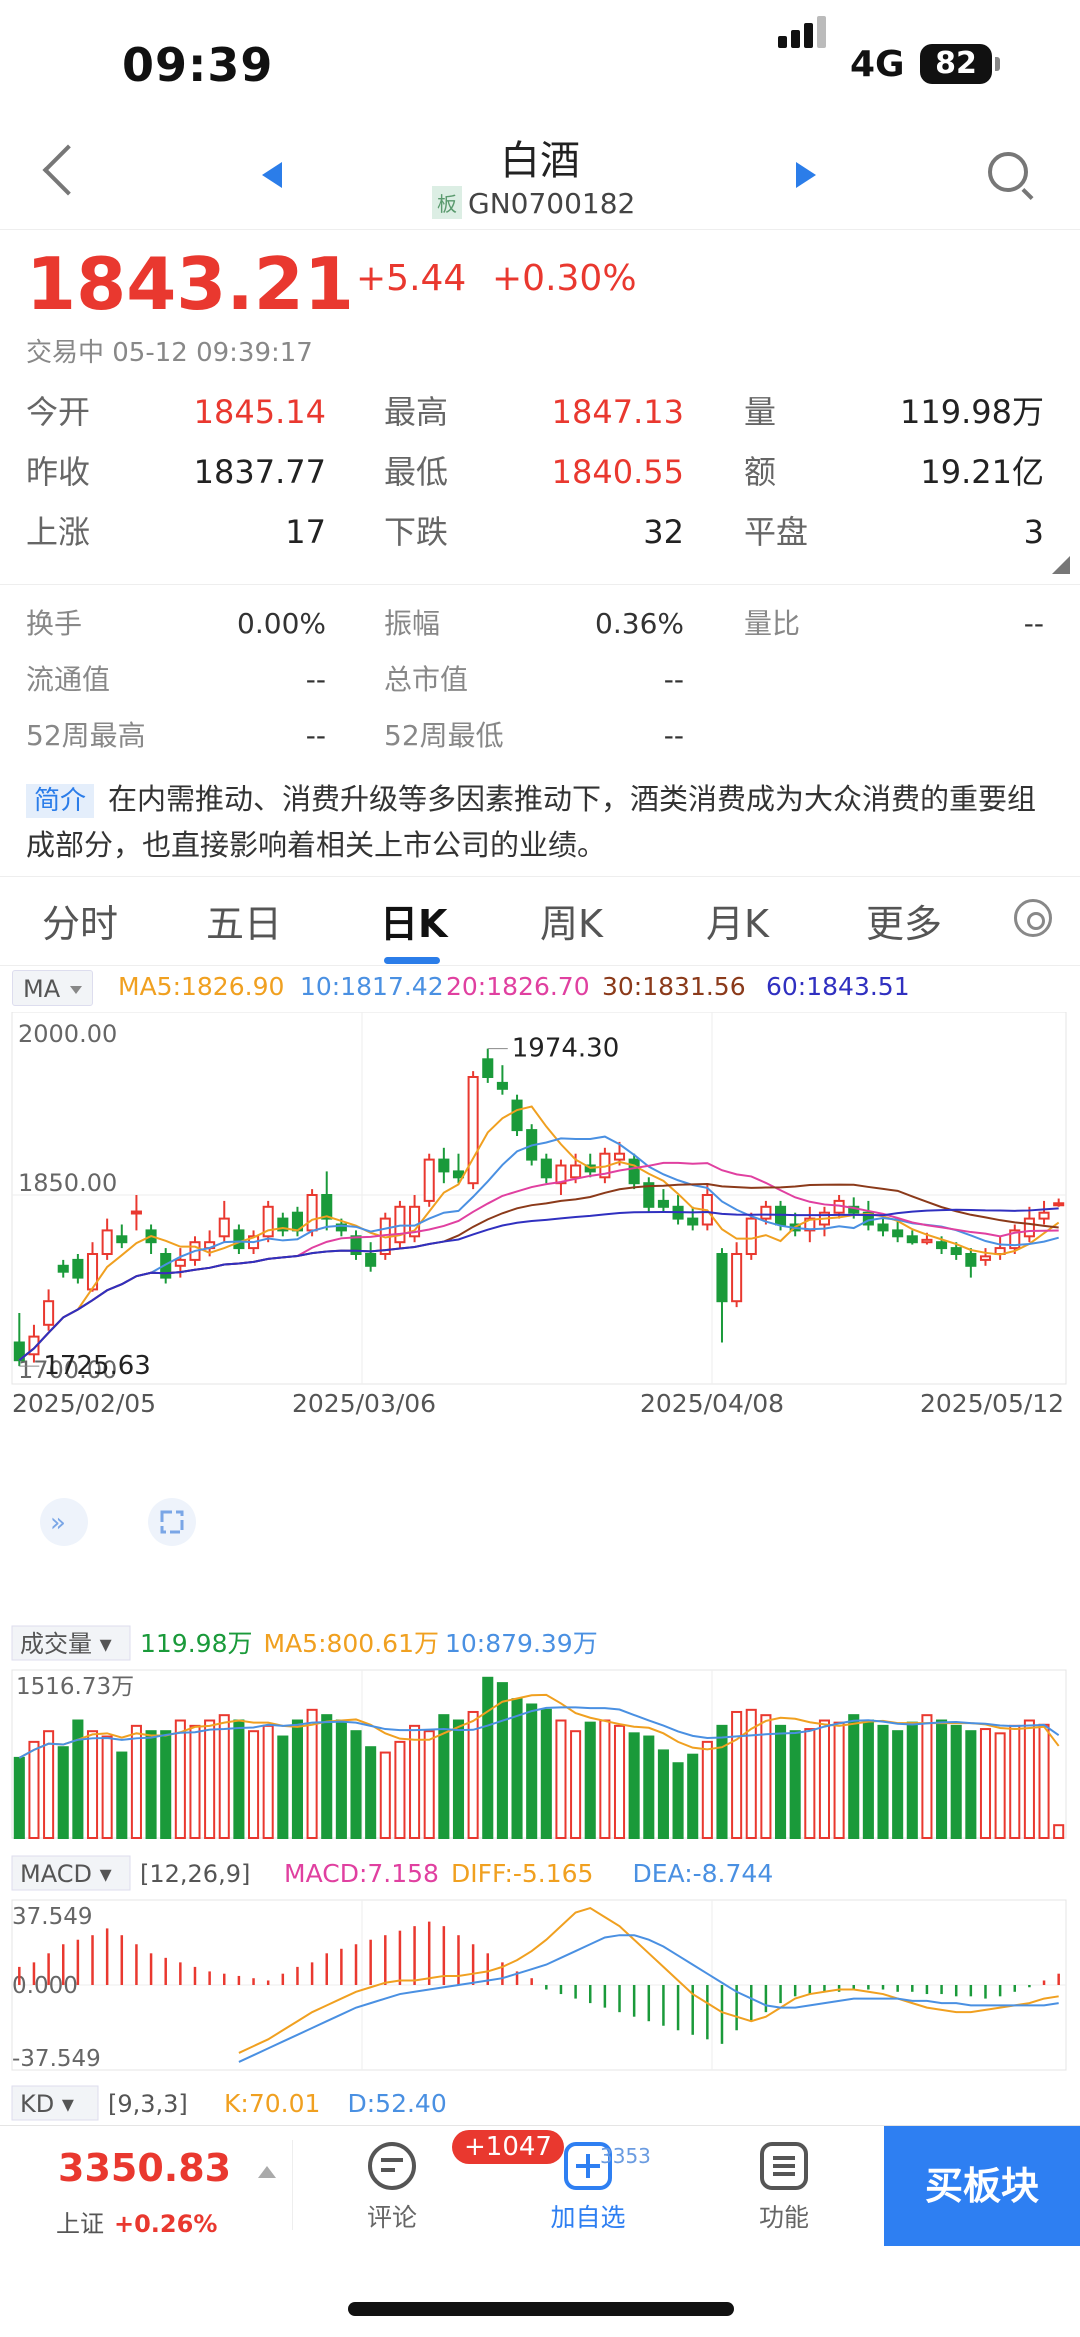 Image resolution: width=1080 pixels, height=2337 pixels. I want to click on kd-legend-item: K:70.01, so click(272, 2103).